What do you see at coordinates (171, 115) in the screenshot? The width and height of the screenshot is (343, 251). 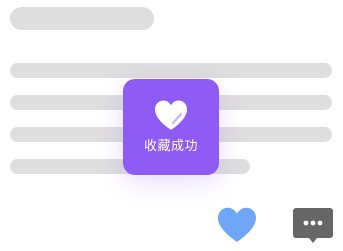 I see `heart-check-icon` at bounding box center [171, 115].